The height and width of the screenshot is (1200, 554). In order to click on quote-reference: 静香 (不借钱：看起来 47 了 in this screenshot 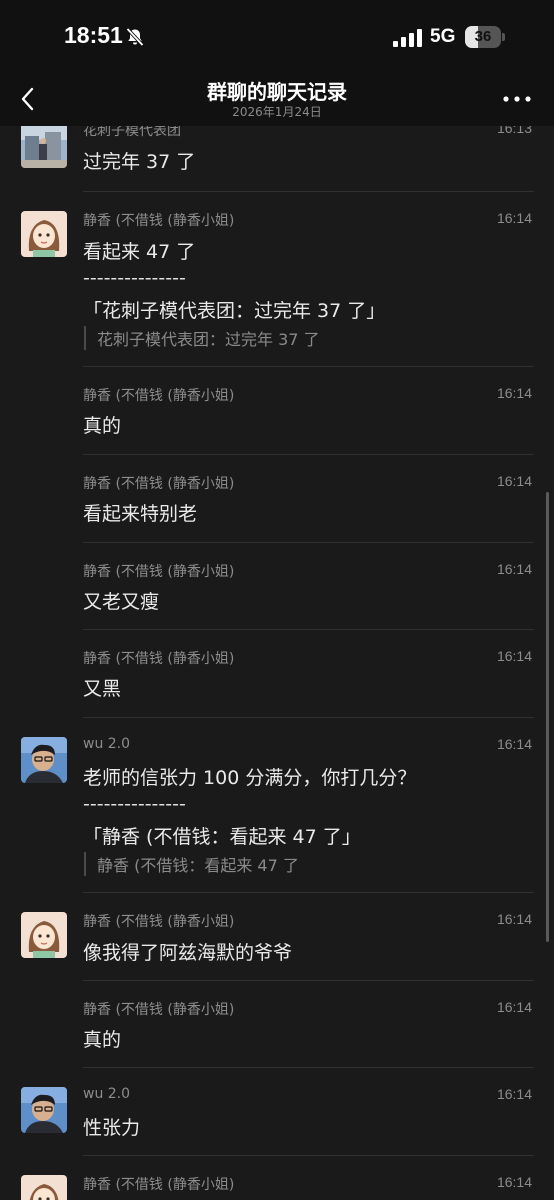, I will do `click(191, 864)`.